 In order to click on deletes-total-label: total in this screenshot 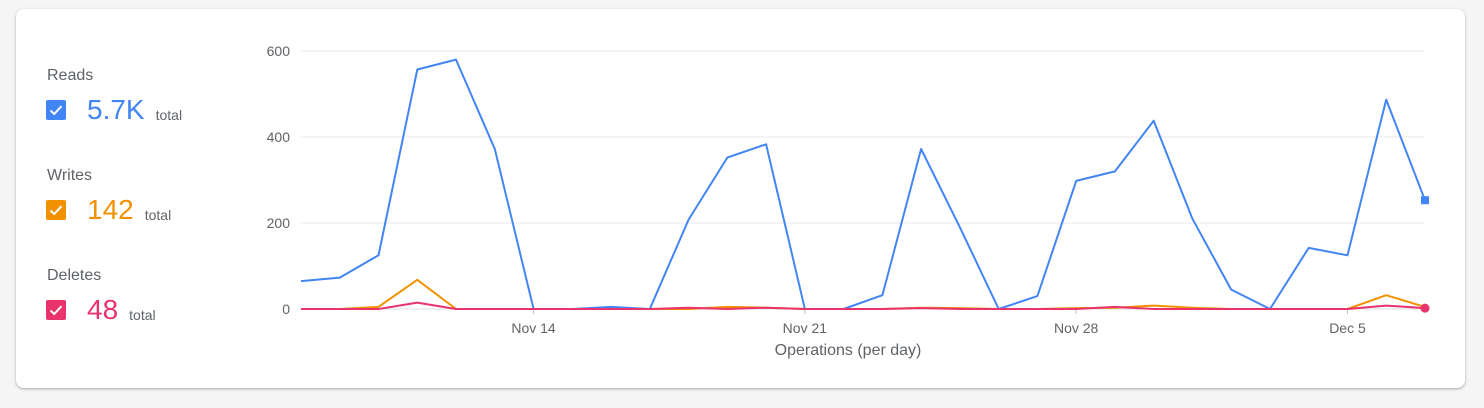, I will do `click(142, 315)`.